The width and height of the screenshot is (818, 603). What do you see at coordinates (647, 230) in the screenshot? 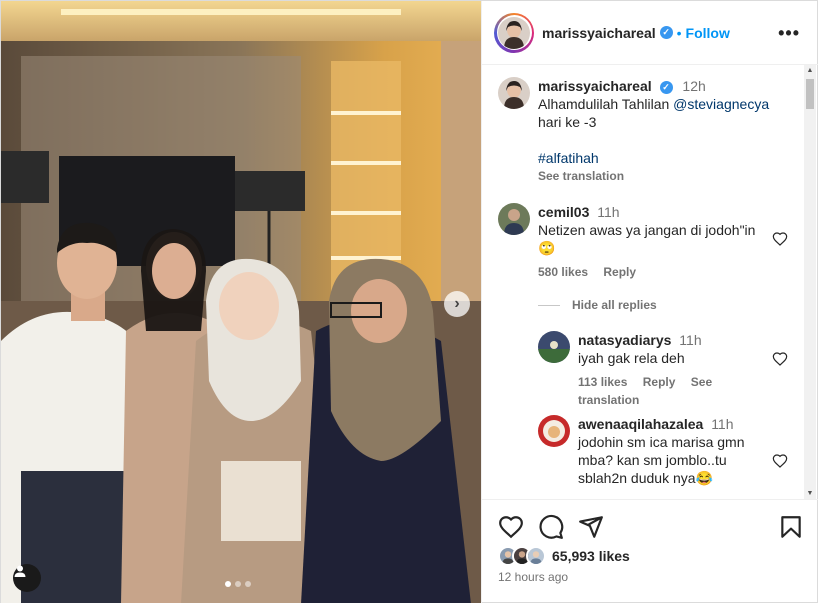
I see `comment-text: Netizen awas ya jangan di jodoh"in` at bounding box center [647, 230].